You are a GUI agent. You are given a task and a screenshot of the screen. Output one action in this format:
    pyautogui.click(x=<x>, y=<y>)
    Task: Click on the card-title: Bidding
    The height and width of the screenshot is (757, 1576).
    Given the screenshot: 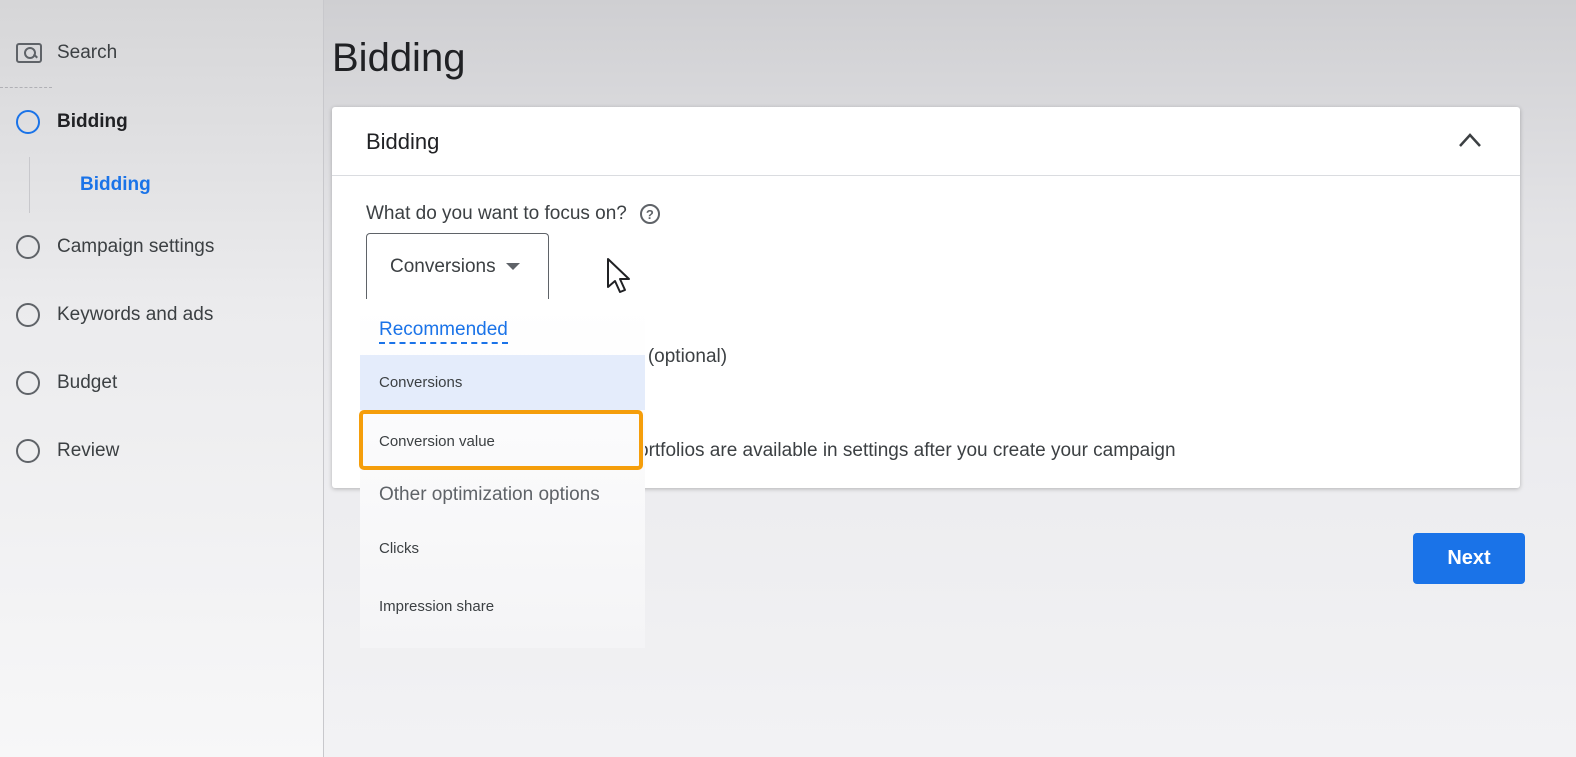 What is the action you would take?
    pyautogui.click(x=403, y=141)
    